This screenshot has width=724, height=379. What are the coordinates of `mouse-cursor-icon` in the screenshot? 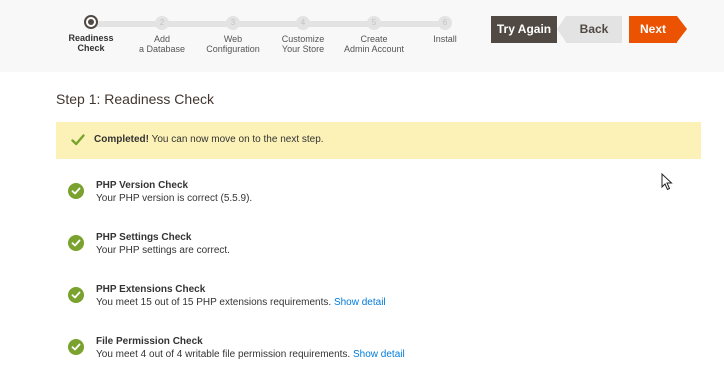 It's located at (667, 184).